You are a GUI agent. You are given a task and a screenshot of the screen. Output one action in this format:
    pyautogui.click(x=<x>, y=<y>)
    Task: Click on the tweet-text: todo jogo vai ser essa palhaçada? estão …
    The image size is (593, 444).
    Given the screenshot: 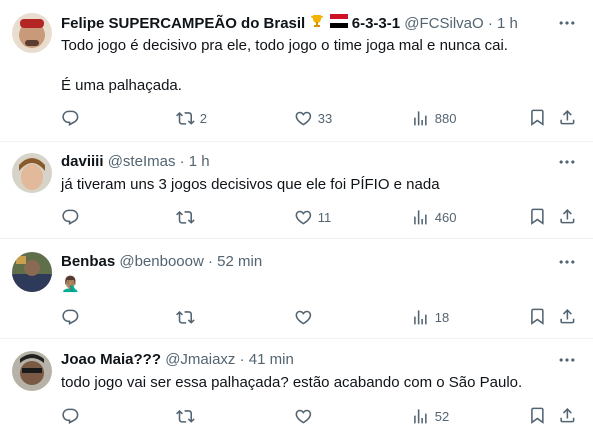 What is the action you would take?
    pyautogui.click(x=292, y=382)
    